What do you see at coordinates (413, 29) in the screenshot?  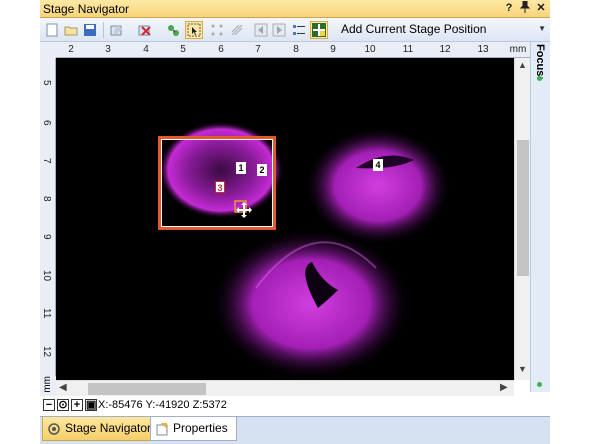 I see `add-current-stage-position-button: Add Current Stage Position` at bounding box center [413, 29].